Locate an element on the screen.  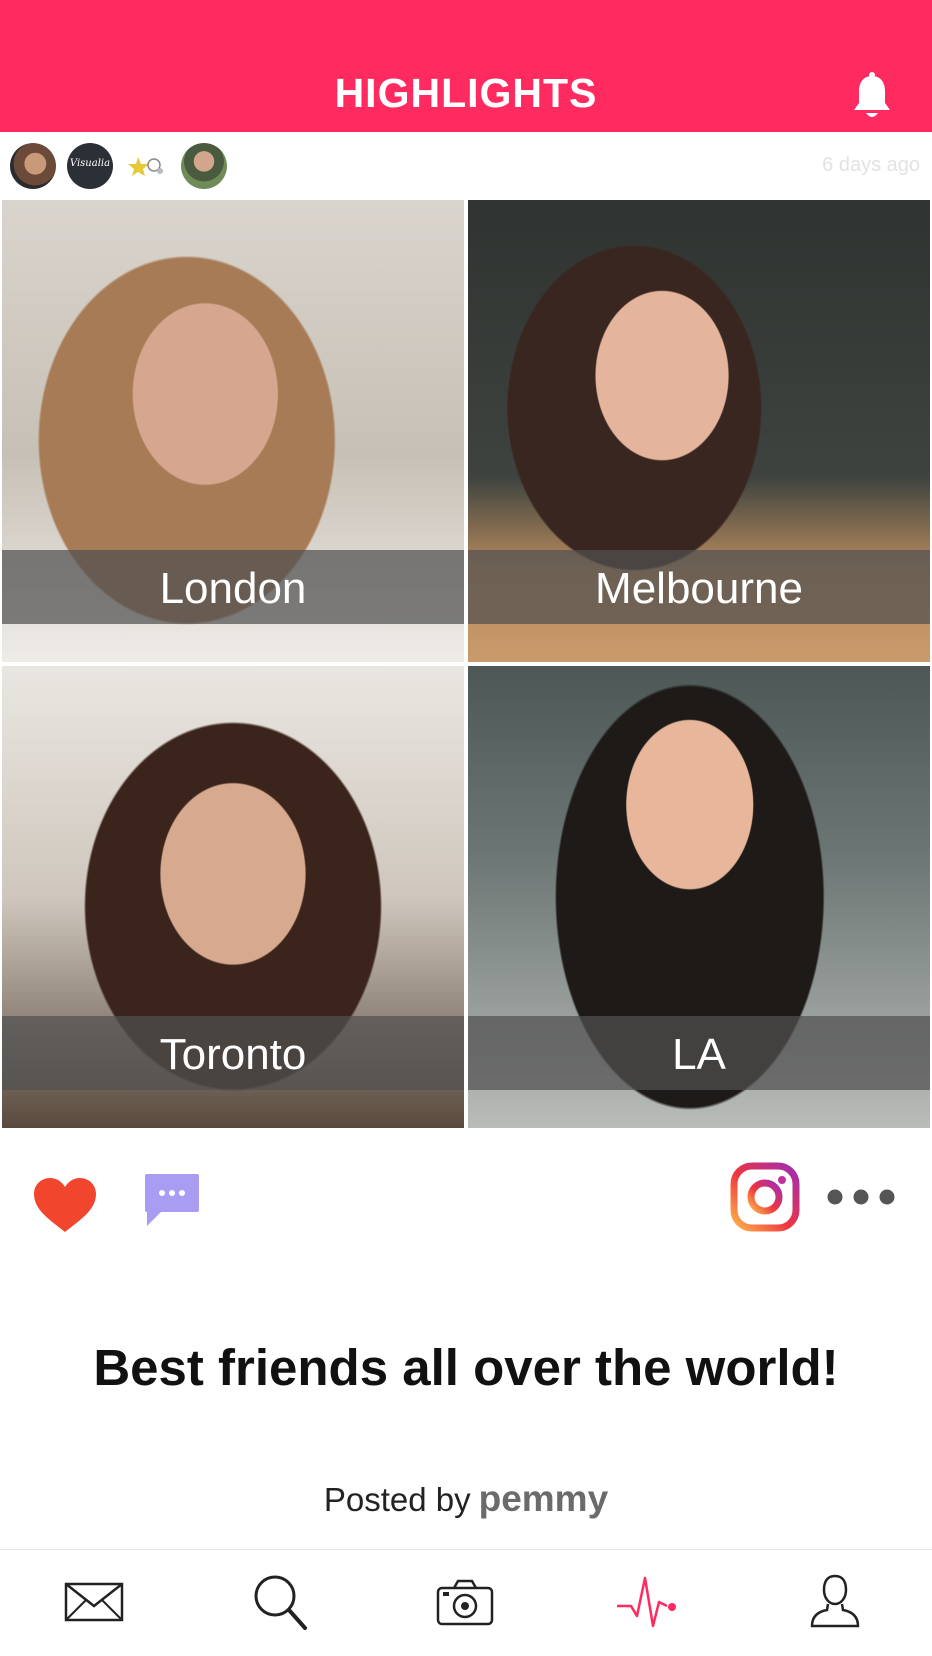
inbox-icon is located at coordinates (94, 1602).